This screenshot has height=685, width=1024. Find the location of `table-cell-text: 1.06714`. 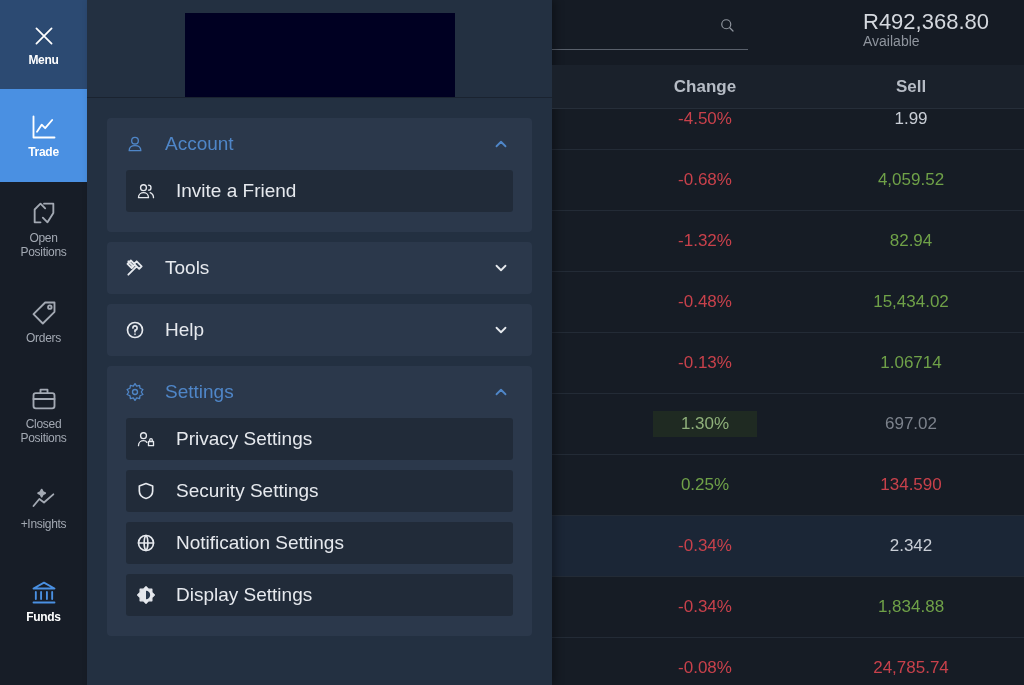

table-cell-text: 1.06714 is located at coordinates (911, 363).